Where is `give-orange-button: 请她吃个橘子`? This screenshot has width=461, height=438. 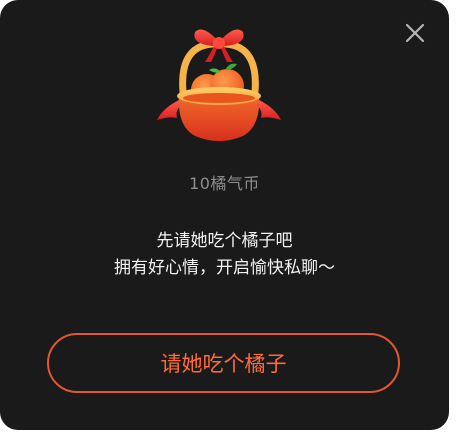 give-orange-button: 请她吃个橘子 is located at coordinates (223, 363).